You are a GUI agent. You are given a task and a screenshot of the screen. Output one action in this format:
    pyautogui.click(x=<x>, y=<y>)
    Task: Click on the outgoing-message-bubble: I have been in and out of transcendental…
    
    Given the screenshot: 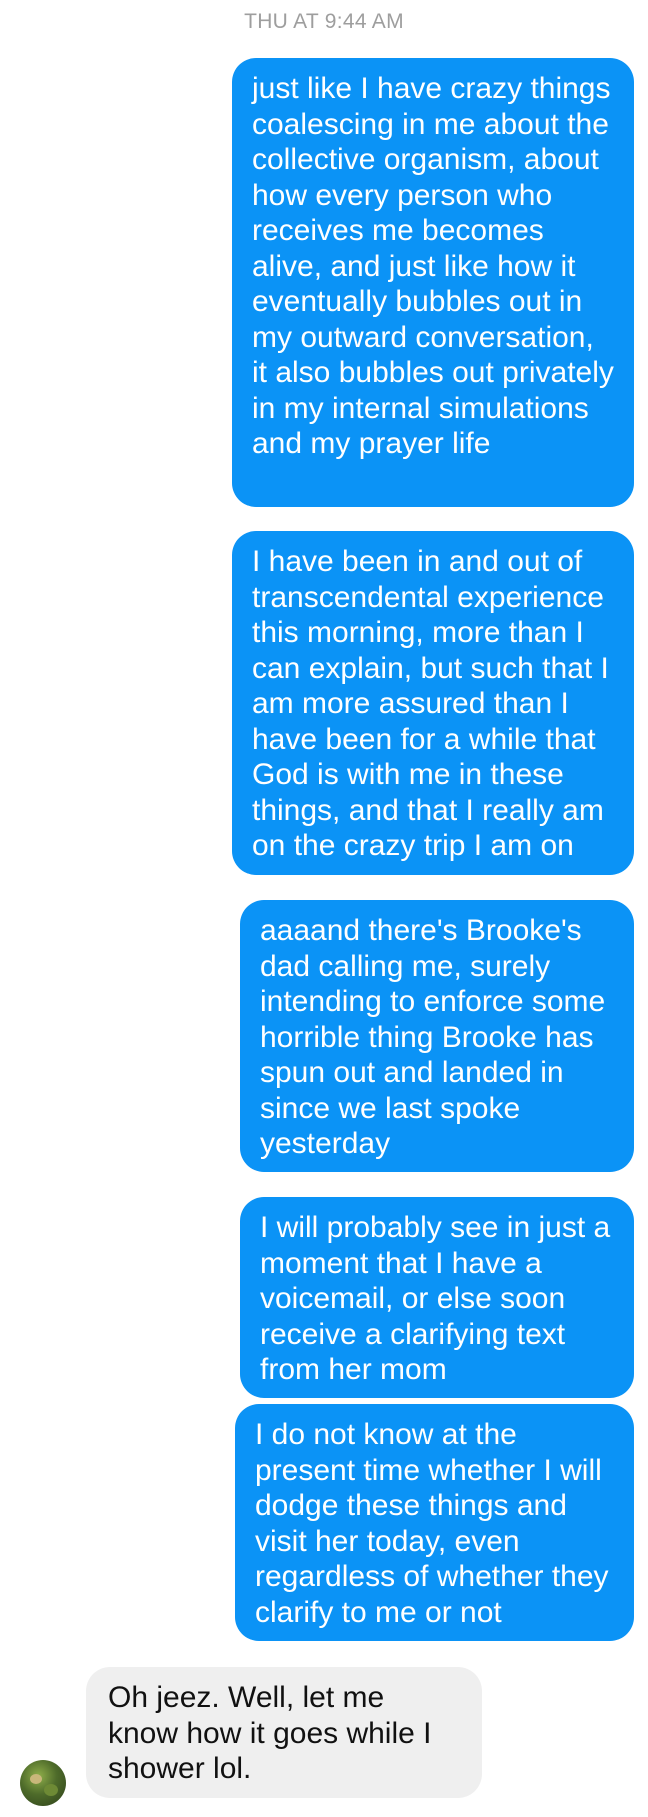 What is the action you would take?
    pyautogui.click(x=433, y=703)
    